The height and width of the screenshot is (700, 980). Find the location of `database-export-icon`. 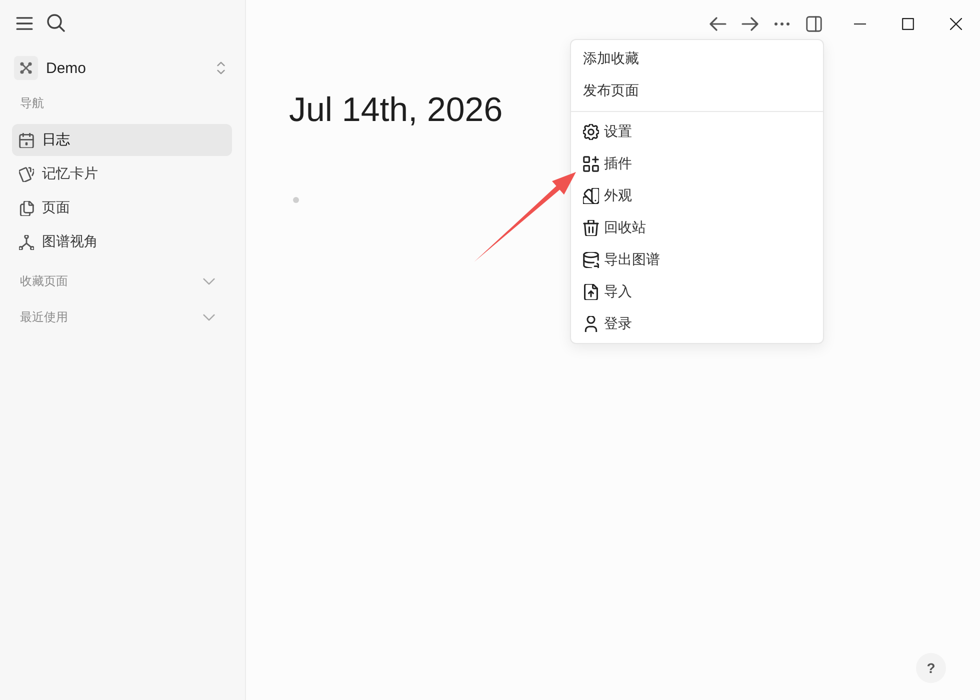

database-export-icon is located at coordinates (591, 260).